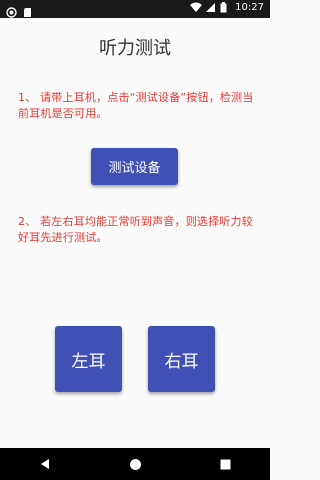  I want to click on notification-icon, so click(11, 10).